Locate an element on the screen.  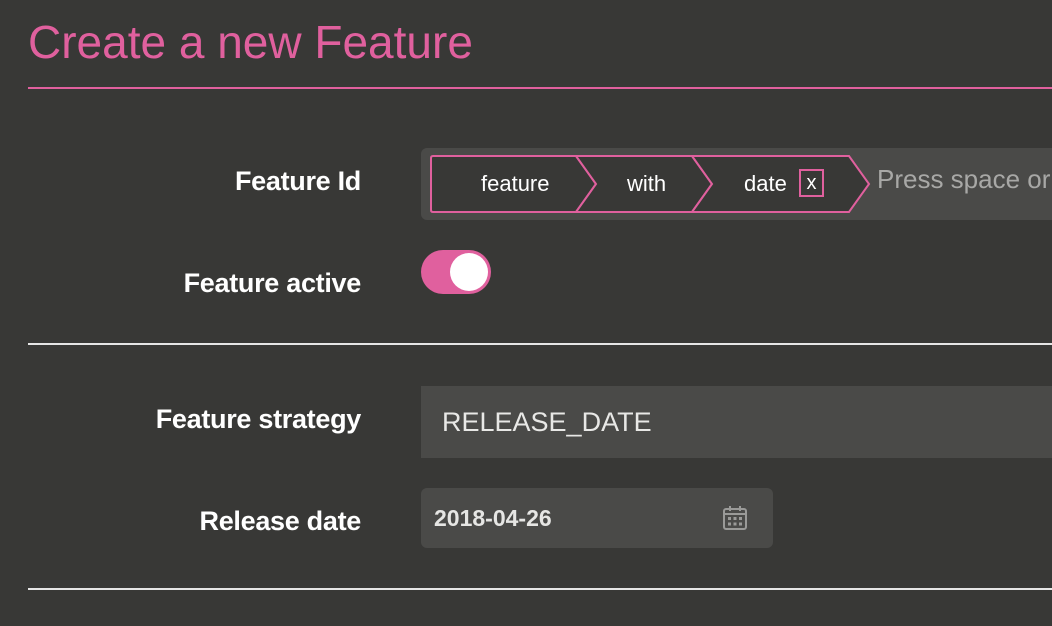
feature-active-toggle is located at coordinates (456, 272).